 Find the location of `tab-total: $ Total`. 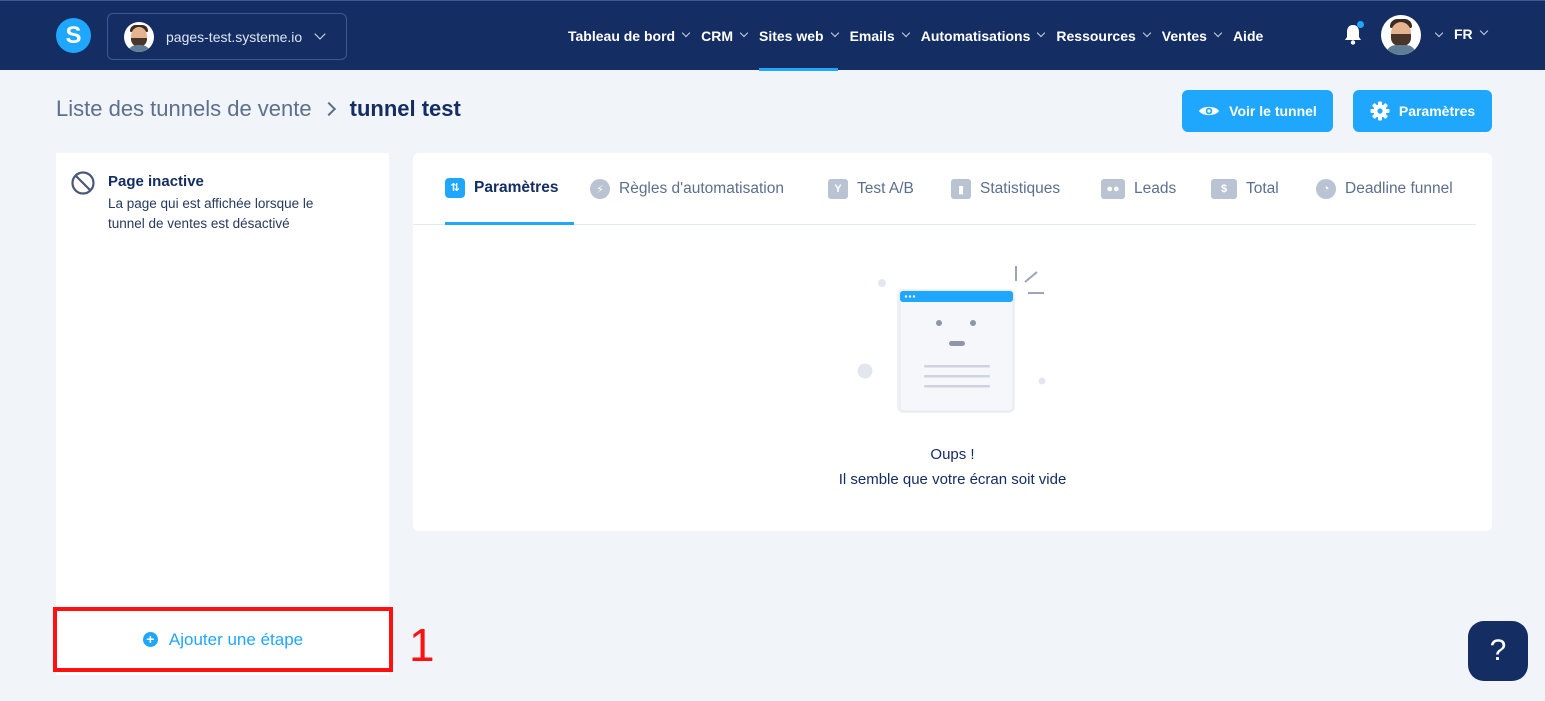

tab-total: $ Total is located at coordinates (1245, 189).